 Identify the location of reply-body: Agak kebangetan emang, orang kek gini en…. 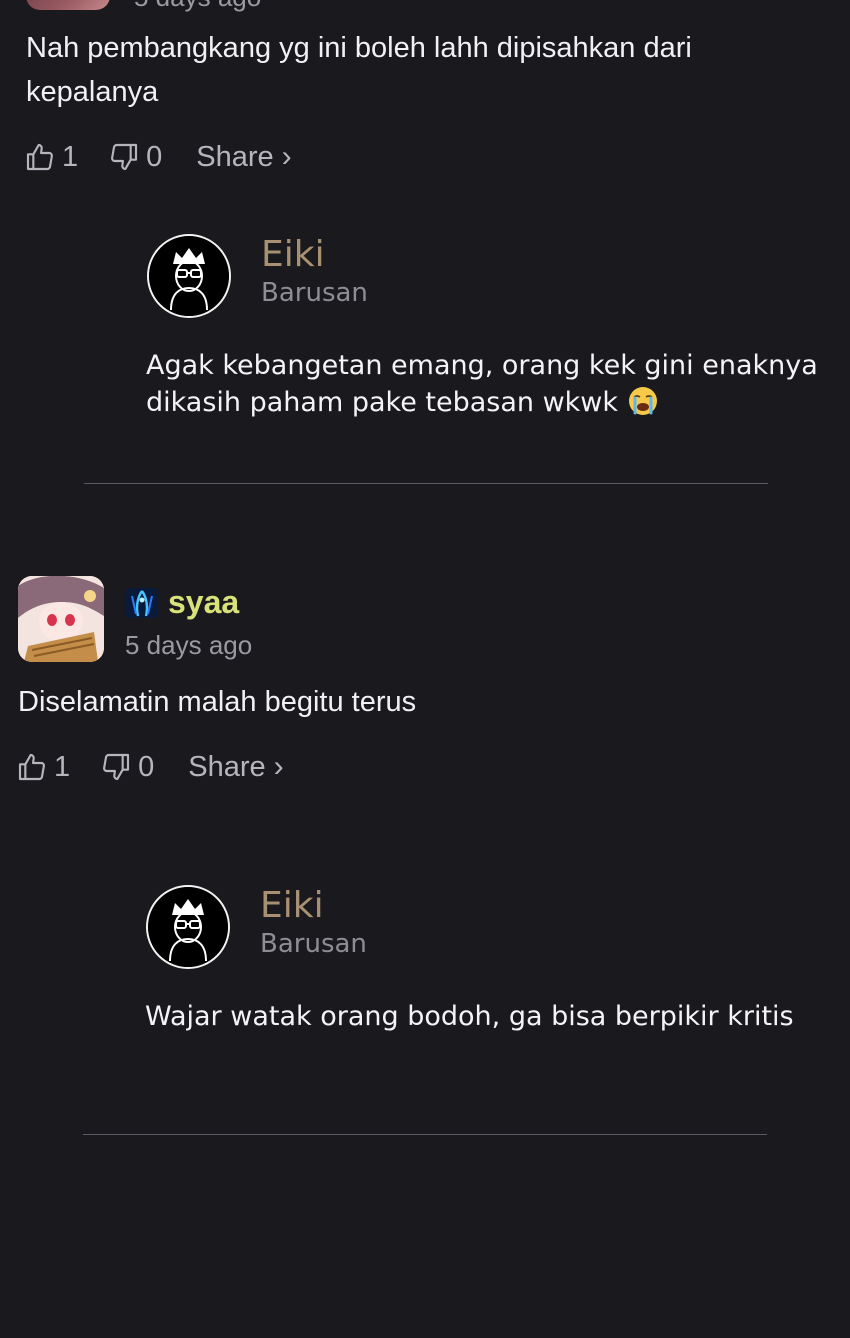
(486, 384).